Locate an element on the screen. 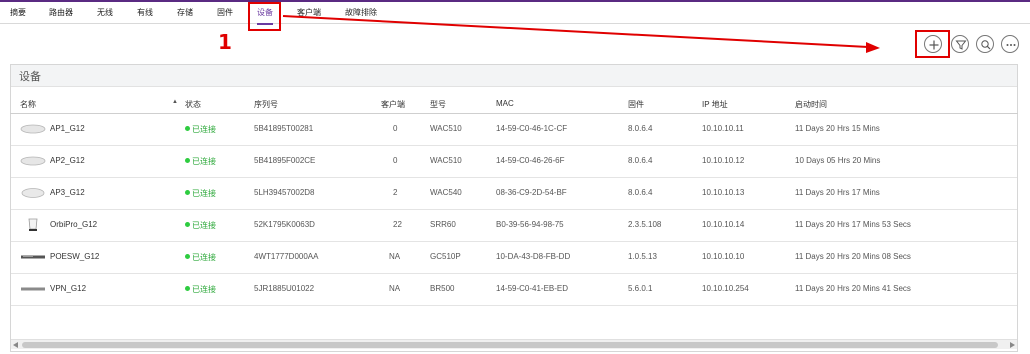  device-serial: 52K1795K0063D is located at coordinates (284, 224).